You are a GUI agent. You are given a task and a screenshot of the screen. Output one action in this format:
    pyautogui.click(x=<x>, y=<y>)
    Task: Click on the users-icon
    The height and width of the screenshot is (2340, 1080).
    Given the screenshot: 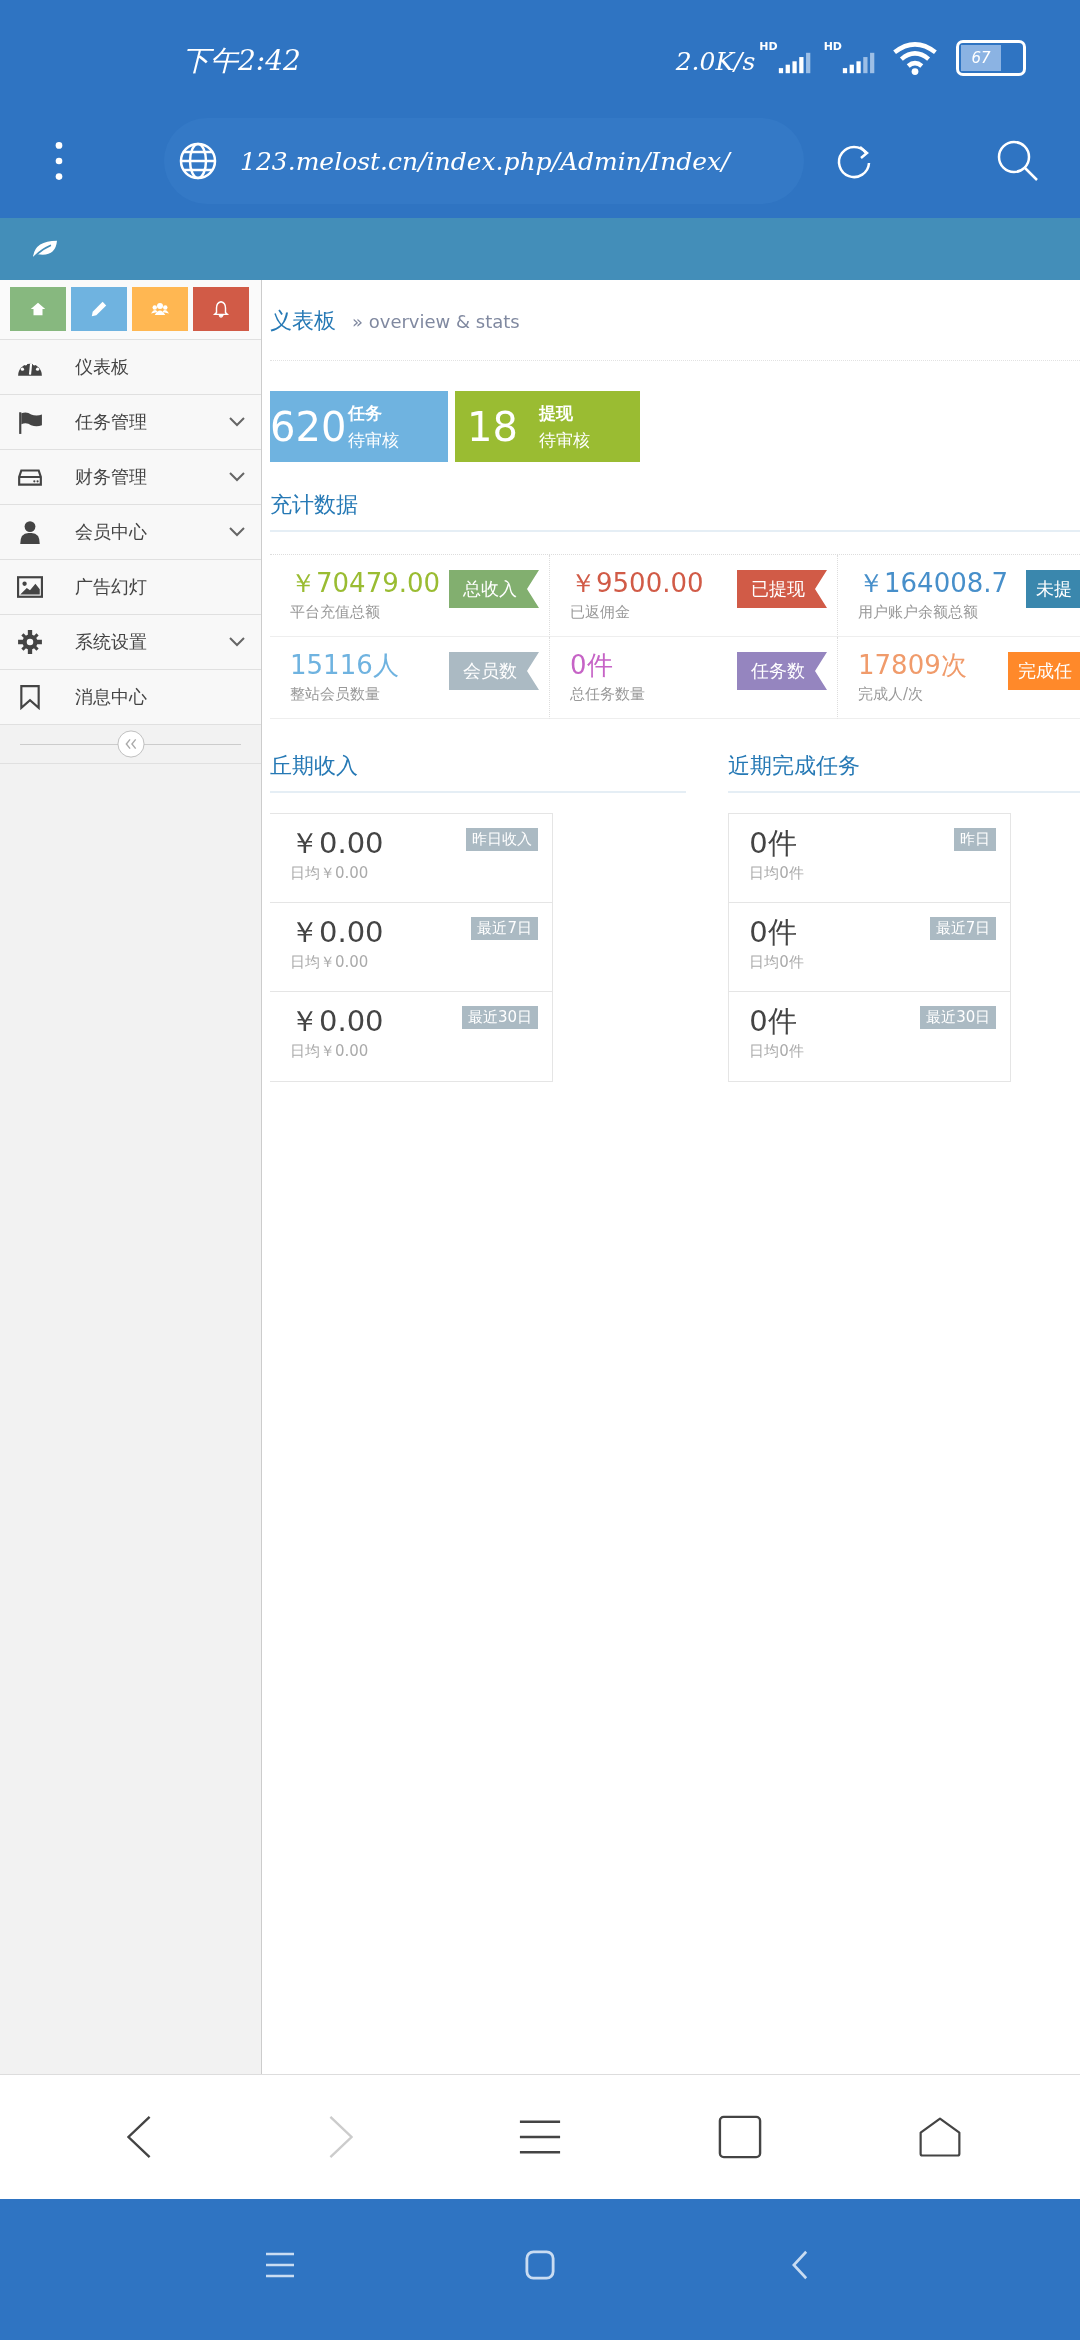 What is the action you would take?
    pyautogui.click(x=160, y=309)
    